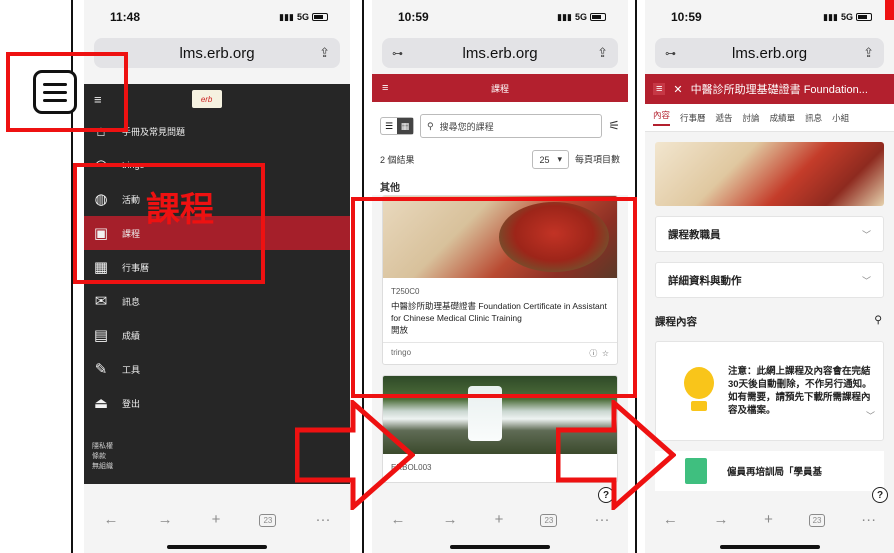 The image size is (894, 553). Describe the element at coordinates (769, 280) in the screenshot. I see `details-accordion: 詳細資料與動作 ﹀` at that location.